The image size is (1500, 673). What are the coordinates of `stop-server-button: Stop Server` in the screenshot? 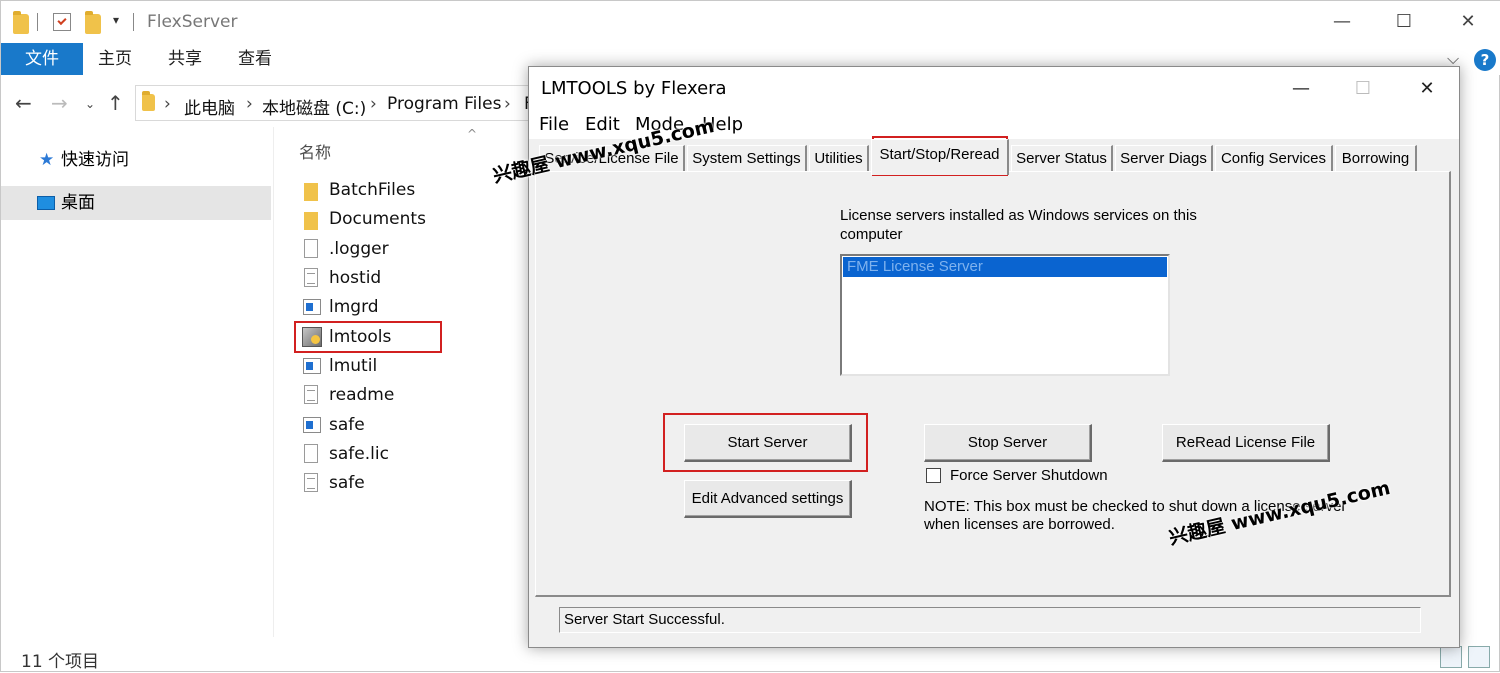 It's located at (1008, 443).